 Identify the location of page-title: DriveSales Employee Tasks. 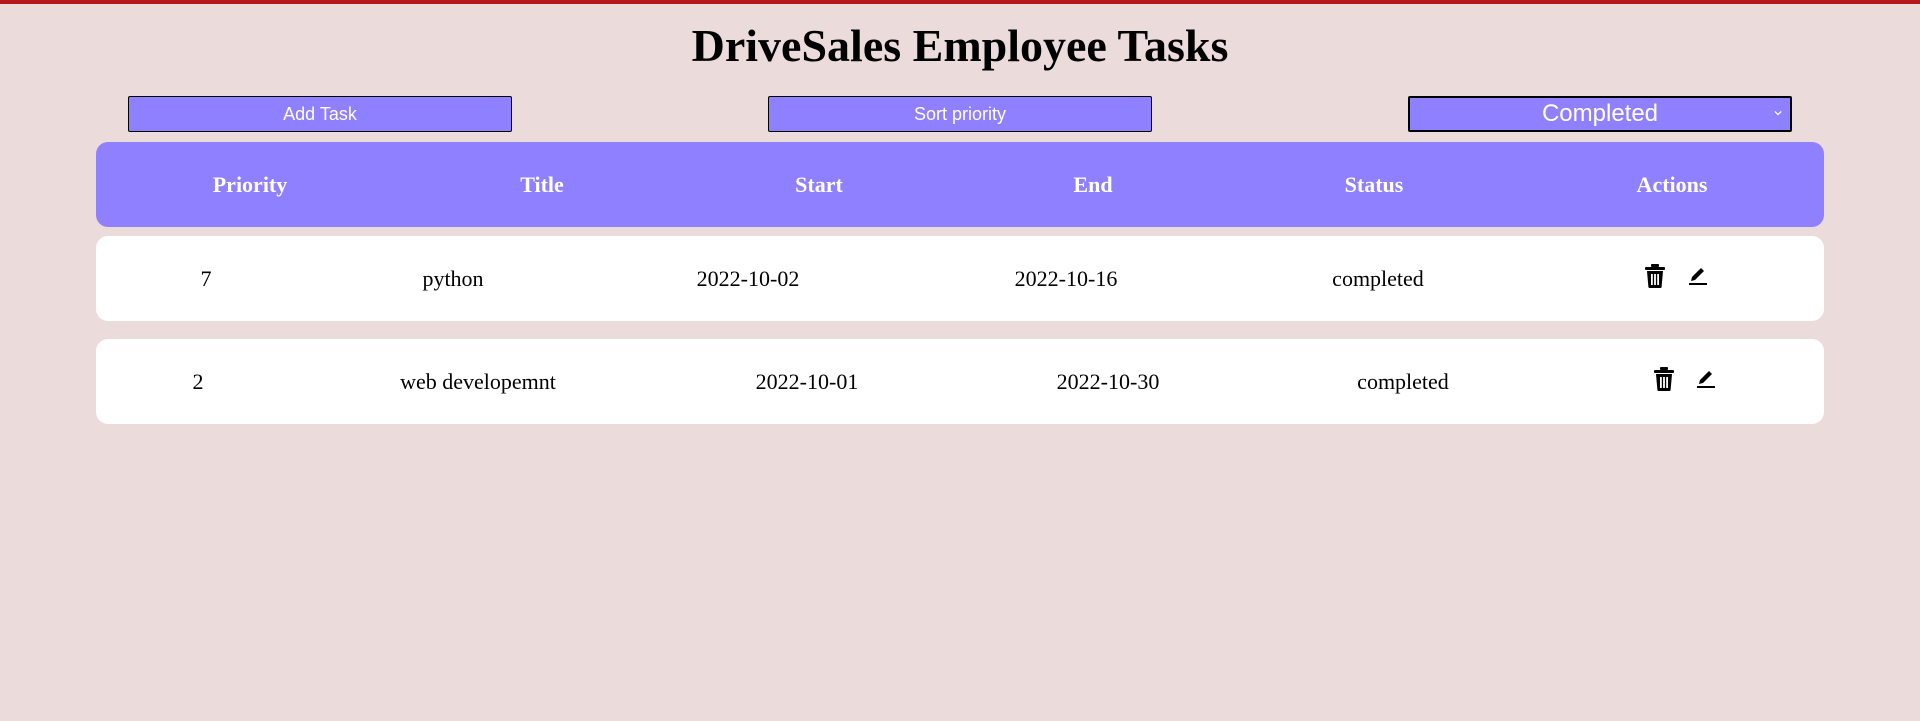
(960, 45).